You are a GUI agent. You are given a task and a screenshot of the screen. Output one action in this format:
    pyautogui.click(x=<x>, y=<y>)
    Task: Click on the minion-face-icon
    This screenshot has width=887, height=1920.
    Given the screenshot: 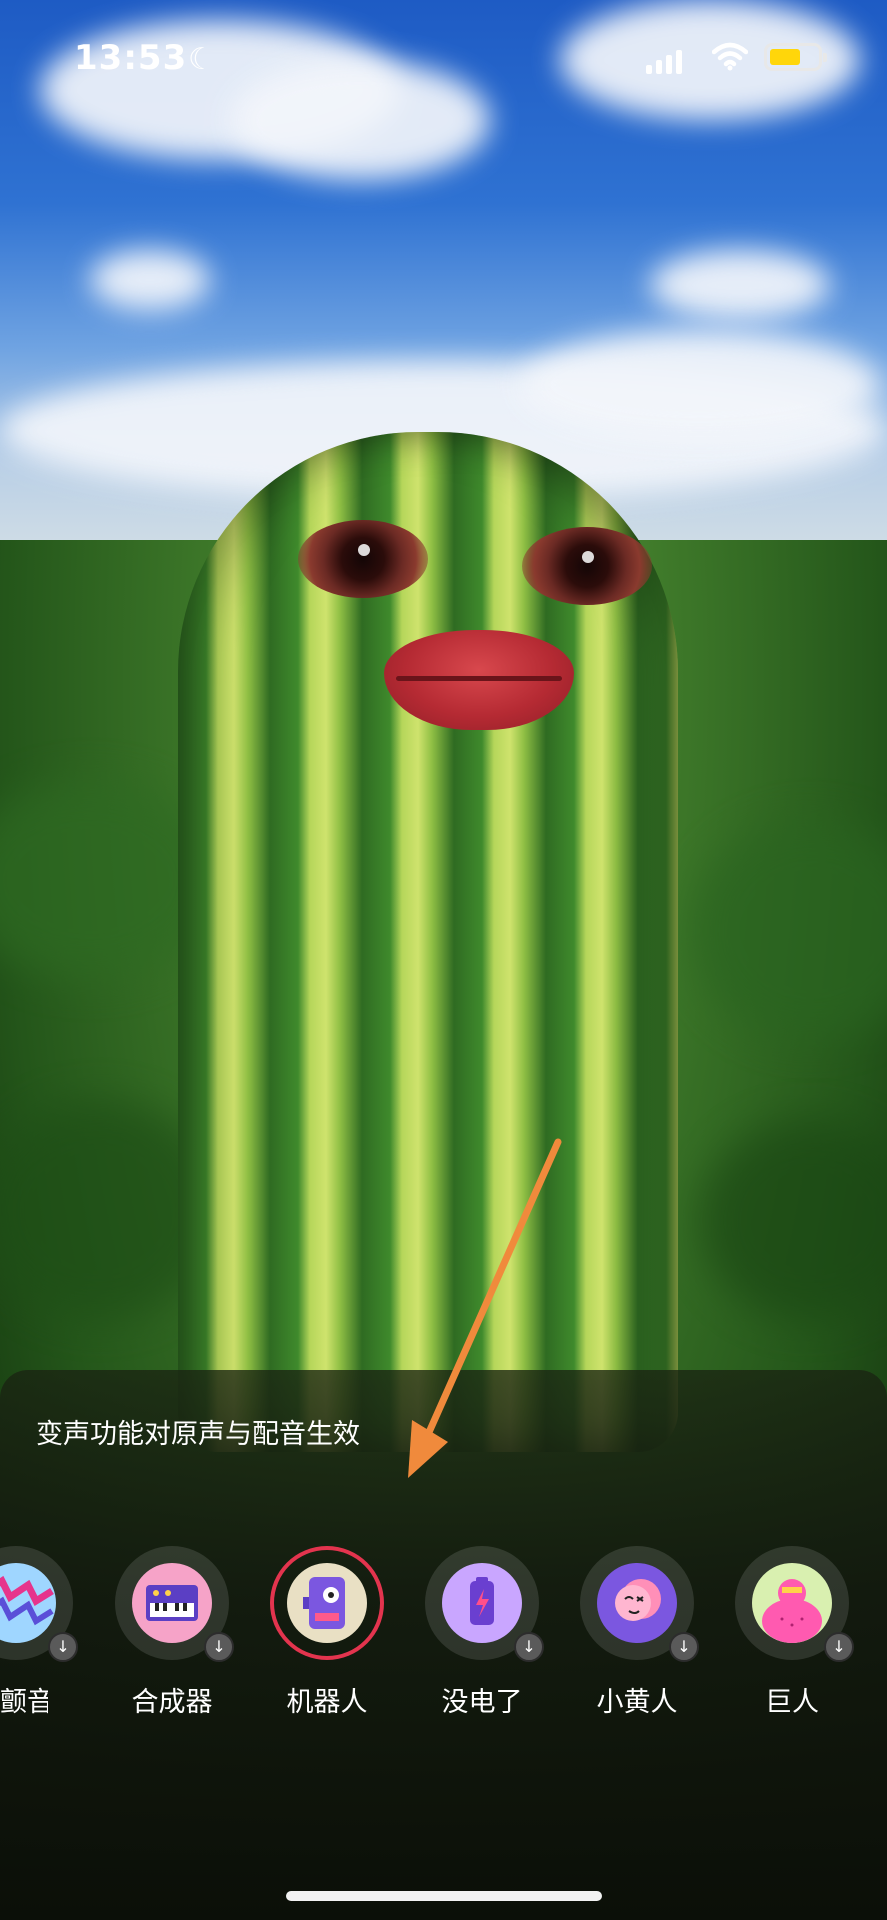 What is the action you would take?
    pyautogui.click(x=637, y=1603)
    